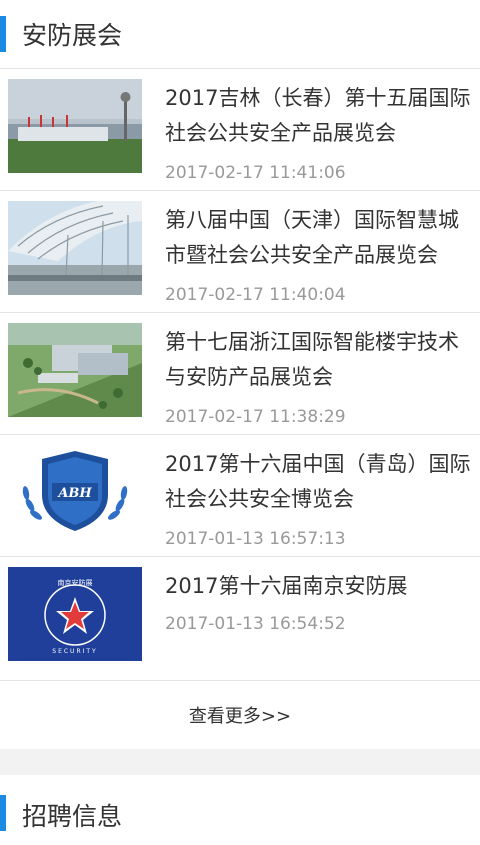  I want to click on nanjing-logo-top-text: 南京安防展, so click(75, 582).